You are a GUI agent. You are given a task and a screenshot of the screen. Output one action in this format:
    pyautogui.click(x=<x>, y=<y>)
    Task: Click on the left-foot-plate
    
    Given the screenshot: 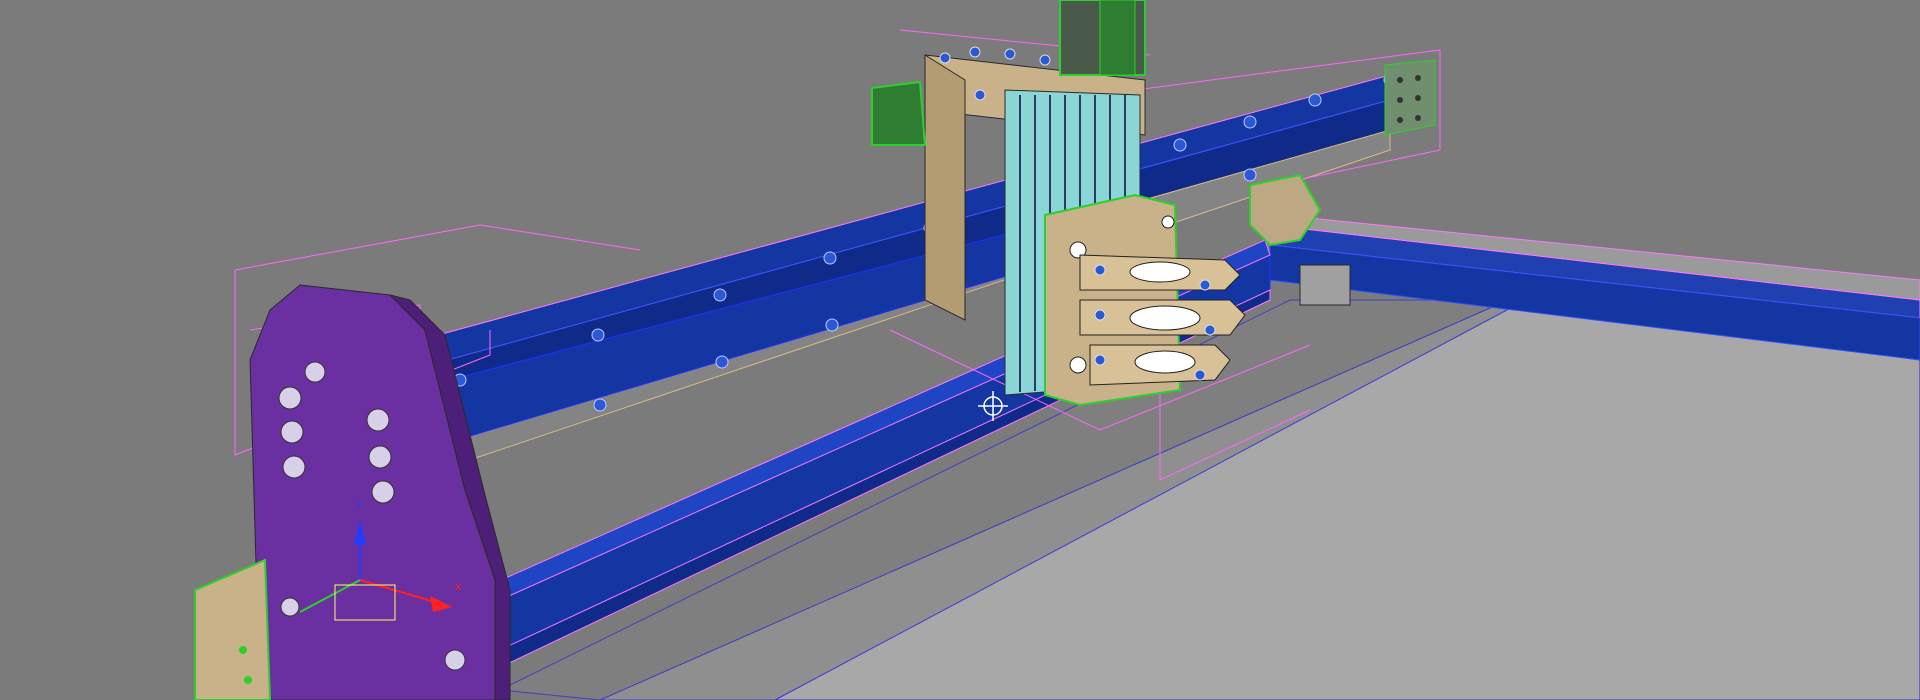 What is the action you would take?
    pyautogui.click(x=233, y=629)
    